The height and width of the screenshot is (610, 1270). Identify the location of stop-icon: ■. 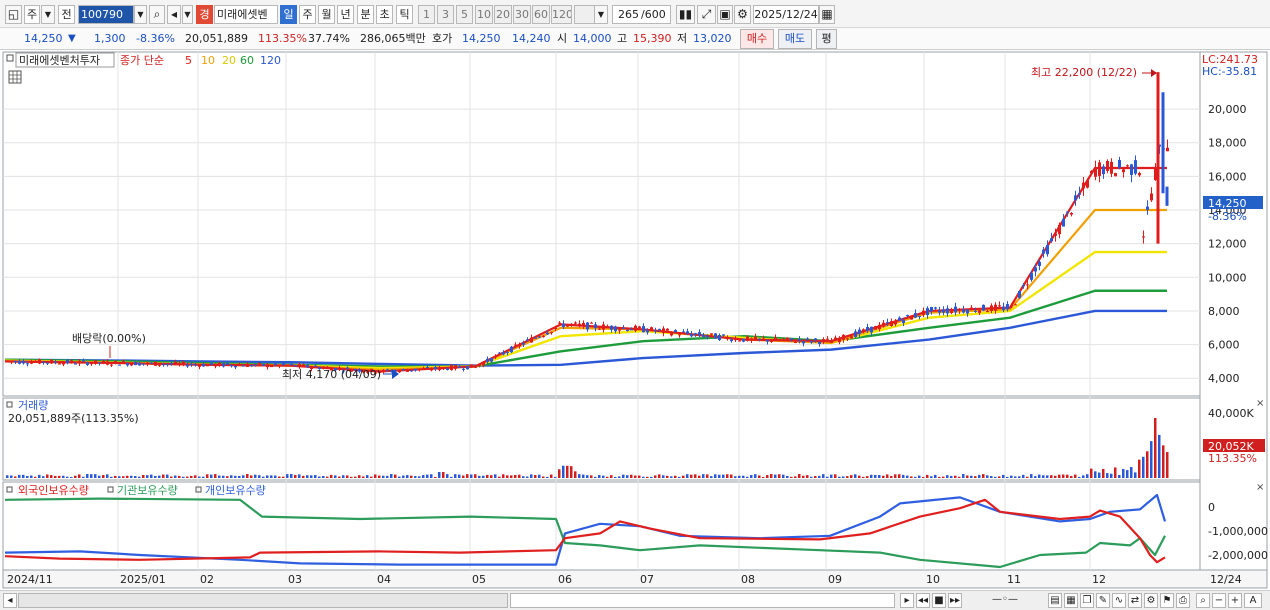
(939, 600).